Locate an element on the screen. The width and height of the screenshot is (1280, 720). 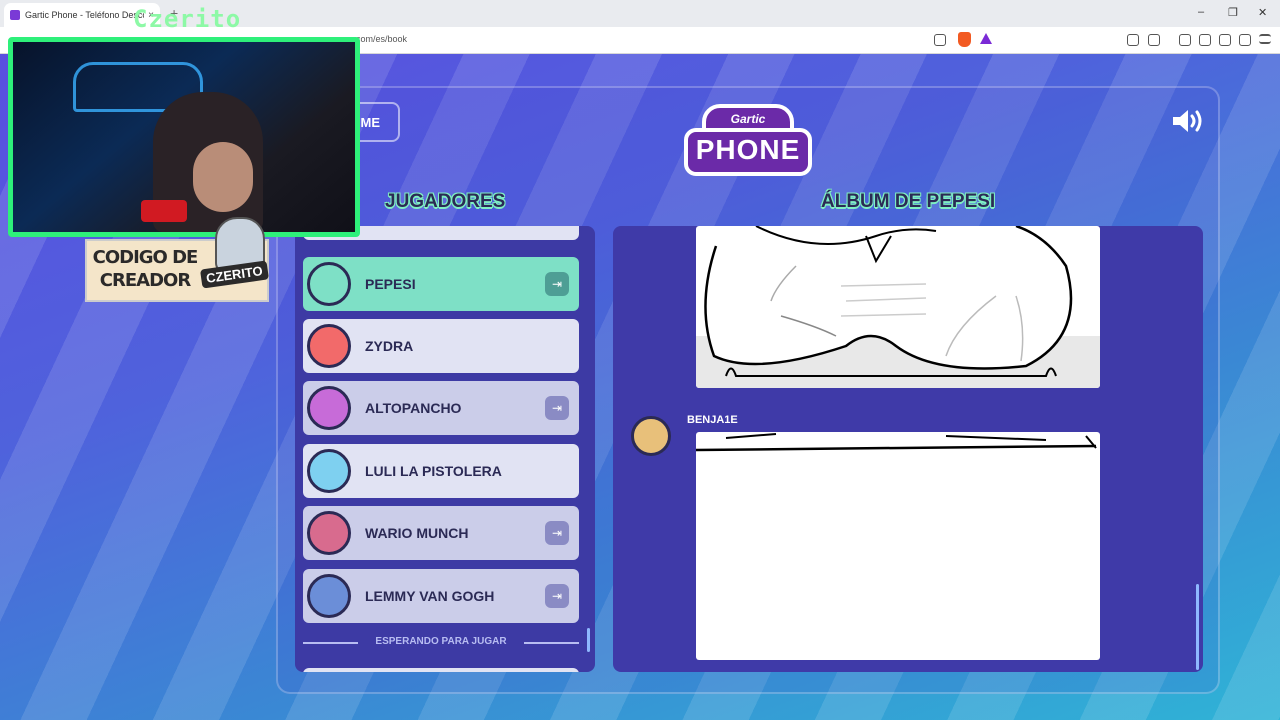
share-icon is located at coordinates (940, 40).